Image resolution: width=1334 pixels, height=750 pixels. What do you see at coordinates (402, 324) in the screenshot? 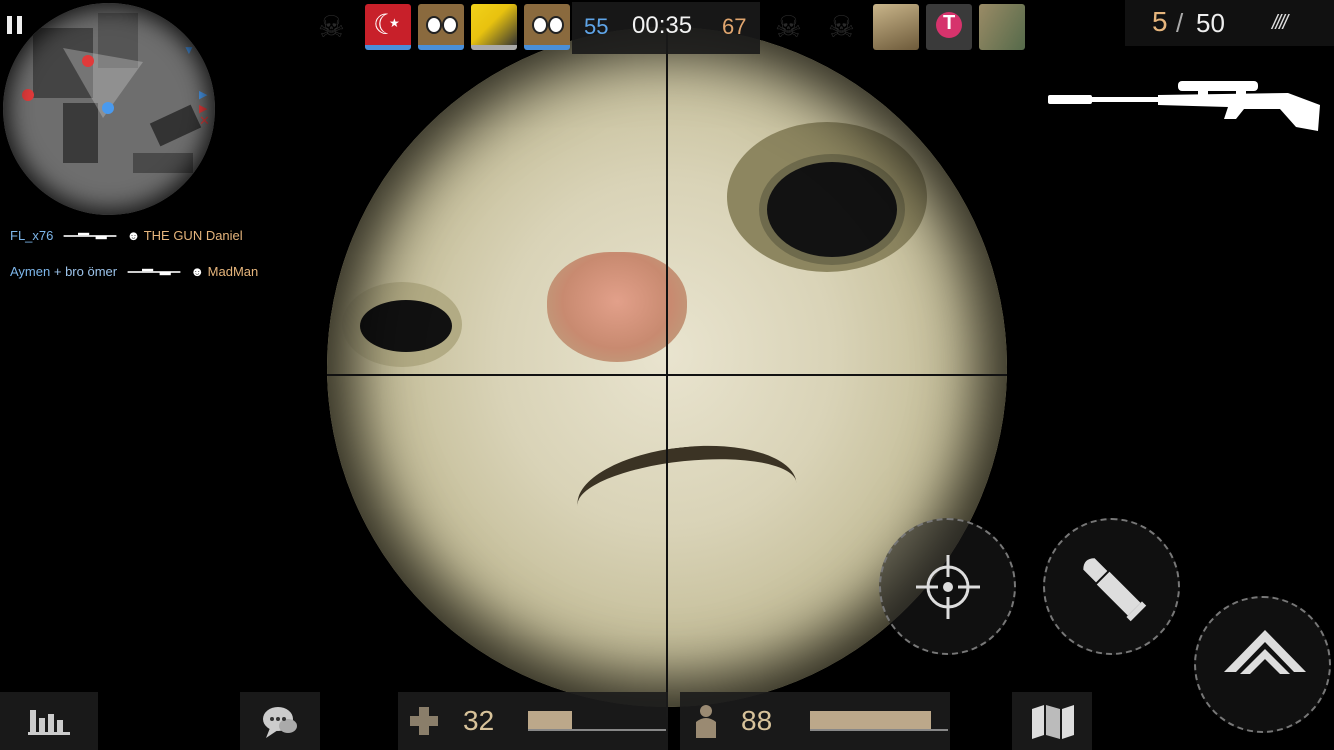
I see `cat-left-eye` at bounding box center [402, 324].